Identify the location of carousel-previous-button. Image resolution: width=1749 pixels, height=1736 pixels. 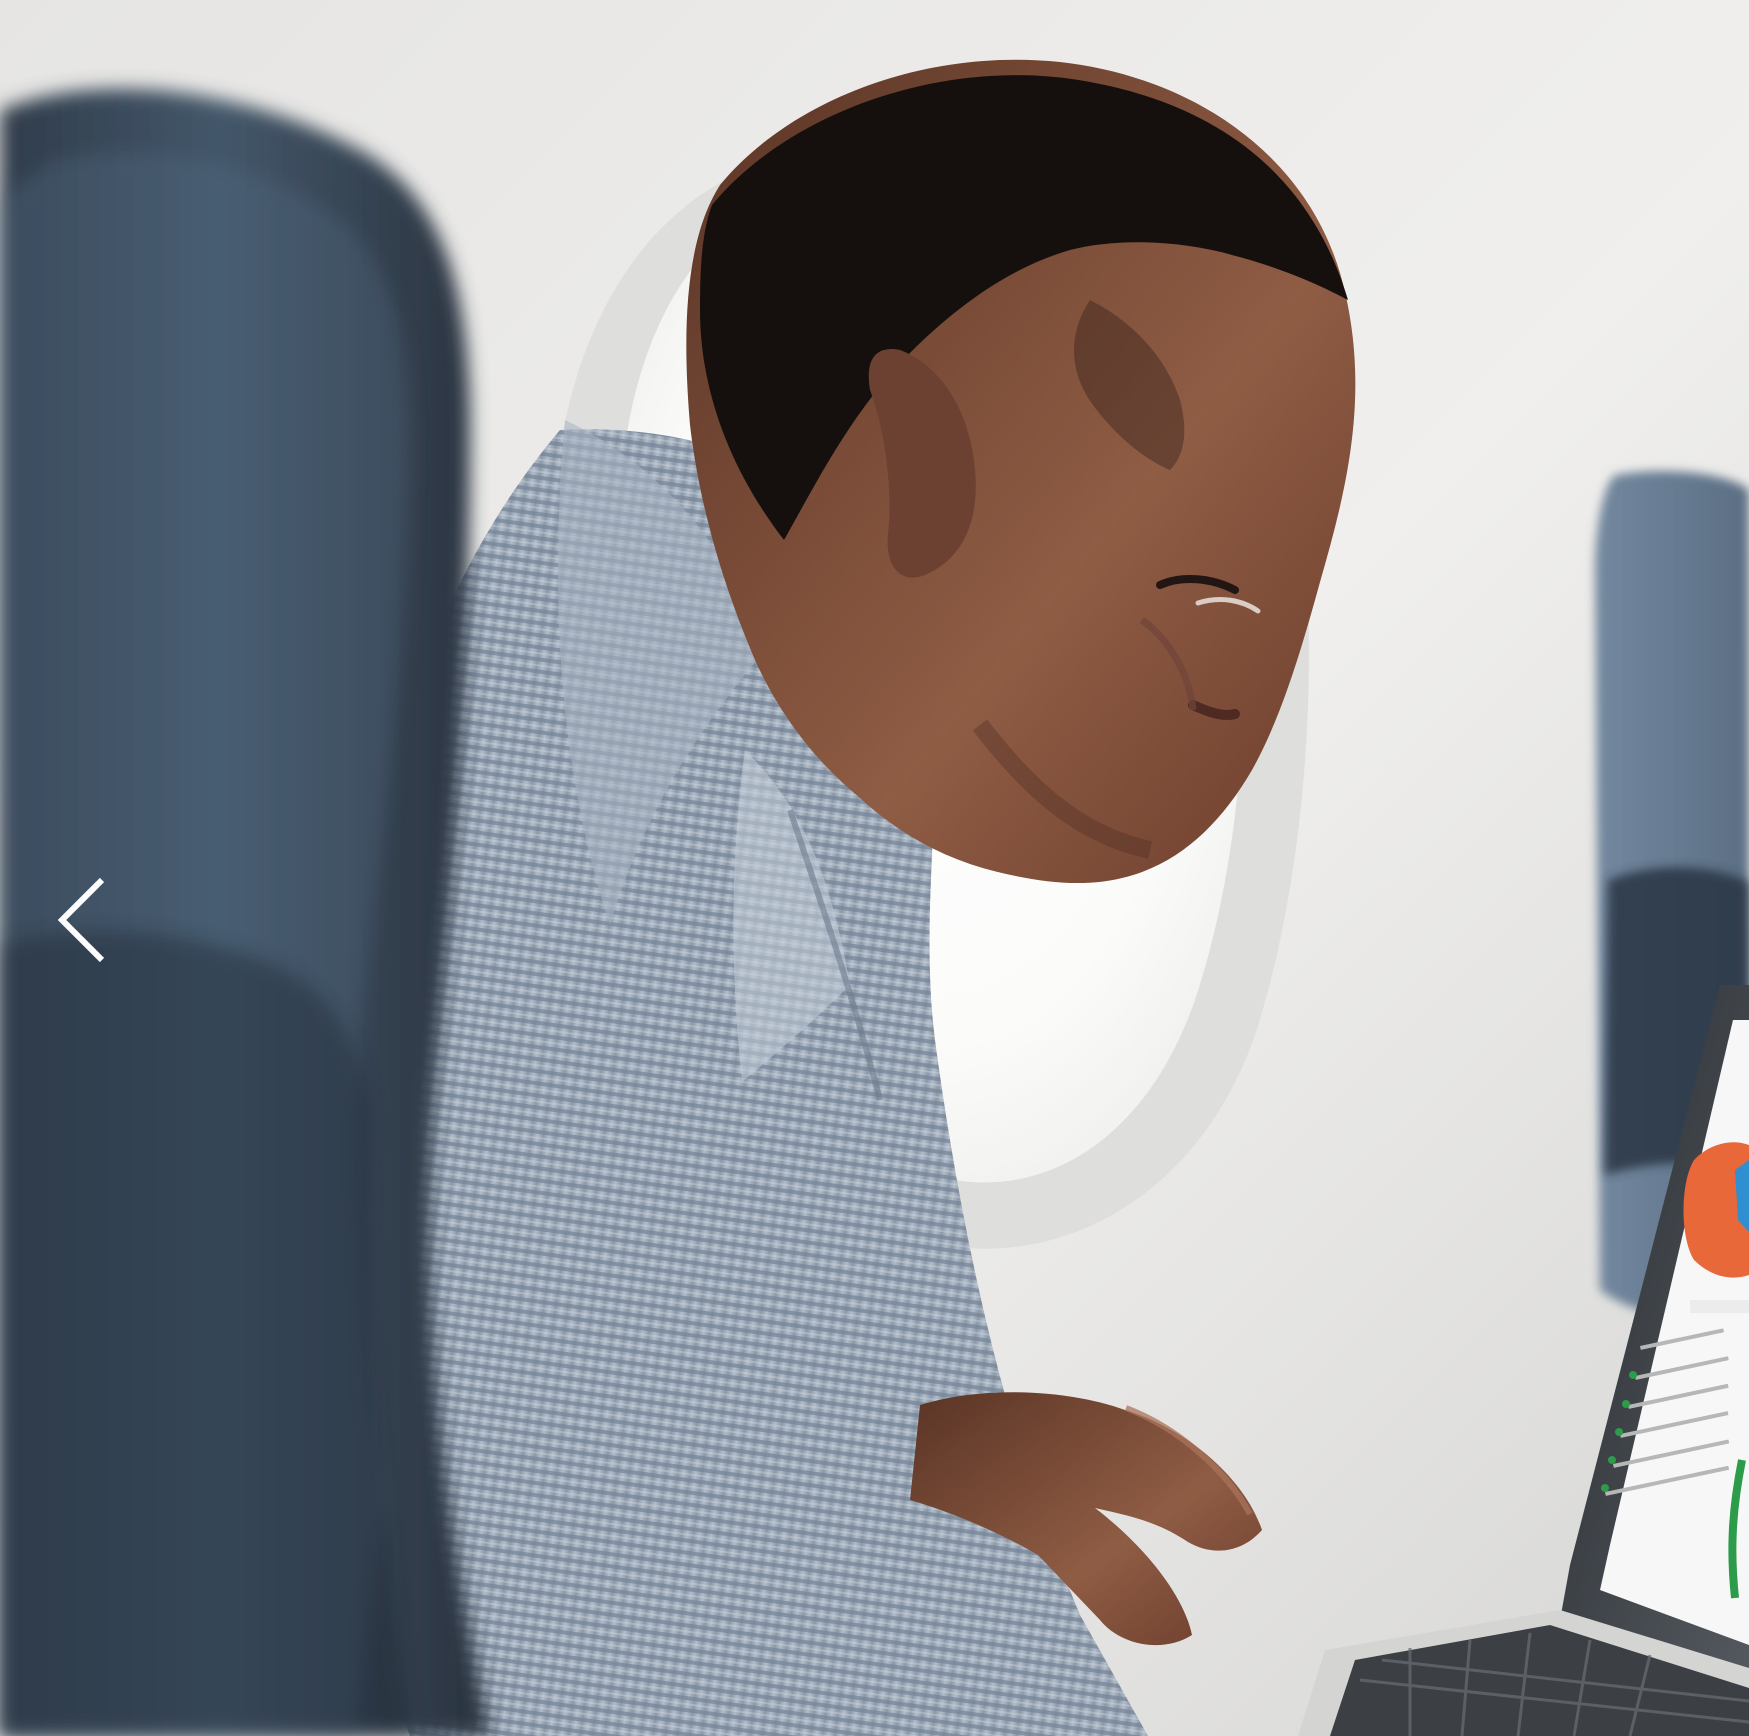
(83, 920).